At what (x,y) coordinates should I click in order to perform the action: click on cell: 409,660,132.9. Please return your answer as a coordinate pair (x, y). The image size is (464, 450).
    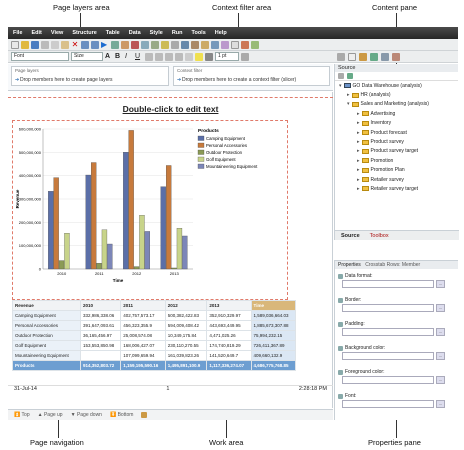
    Looking at the image, I should click on (273, 355).